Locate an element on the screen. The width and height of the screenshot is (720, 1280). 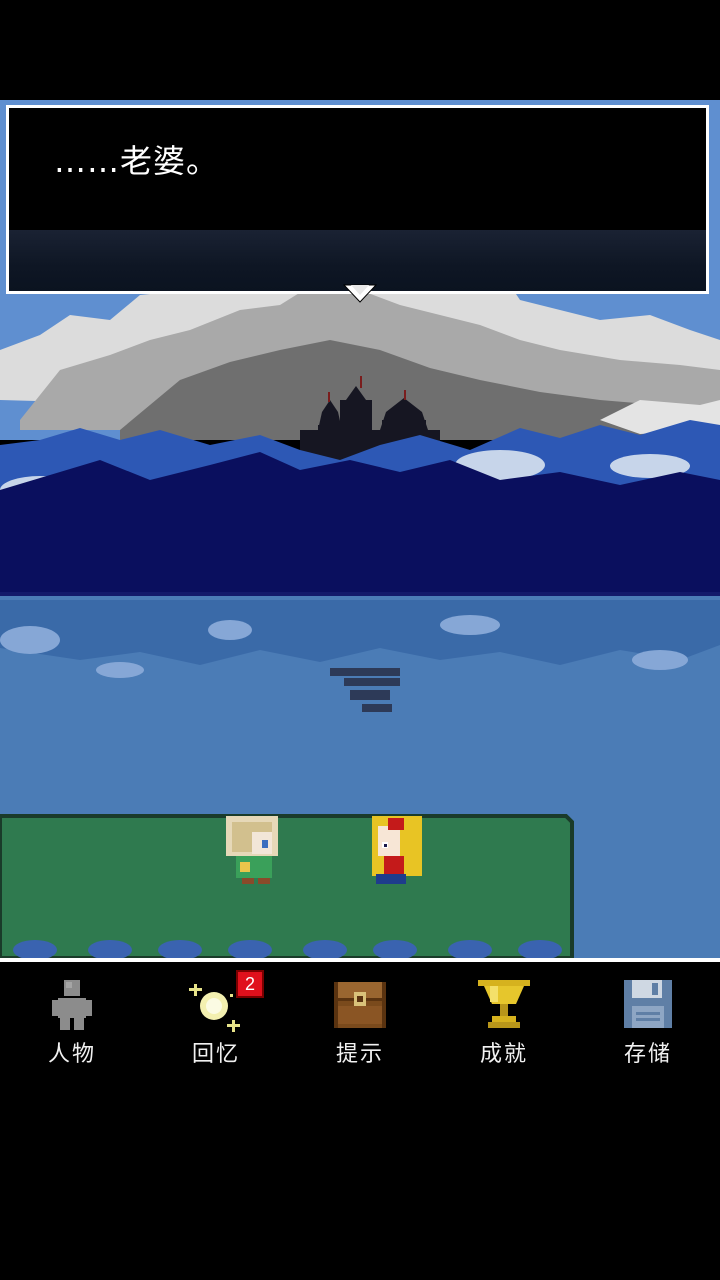
menu-hints-button: 提示 is located at coordinates (360, 1022).